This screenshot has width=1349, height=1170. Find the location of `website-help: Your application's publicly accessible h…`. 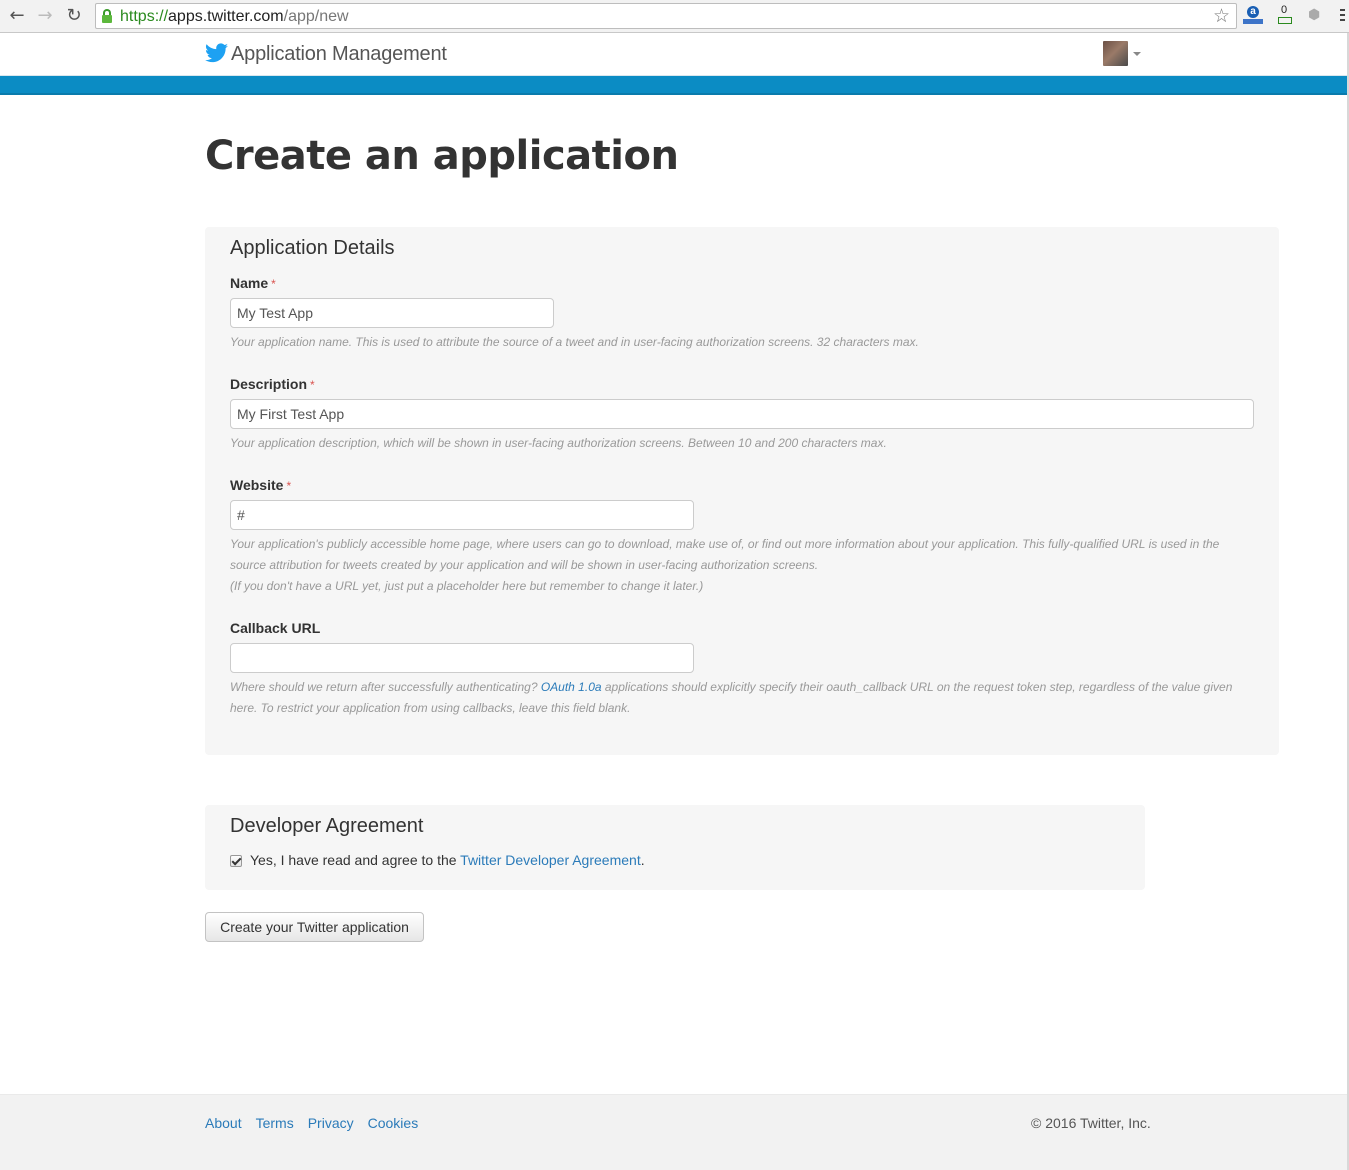

website-help: Your application's publicly accessible h… is located at coordinates (745, 565).